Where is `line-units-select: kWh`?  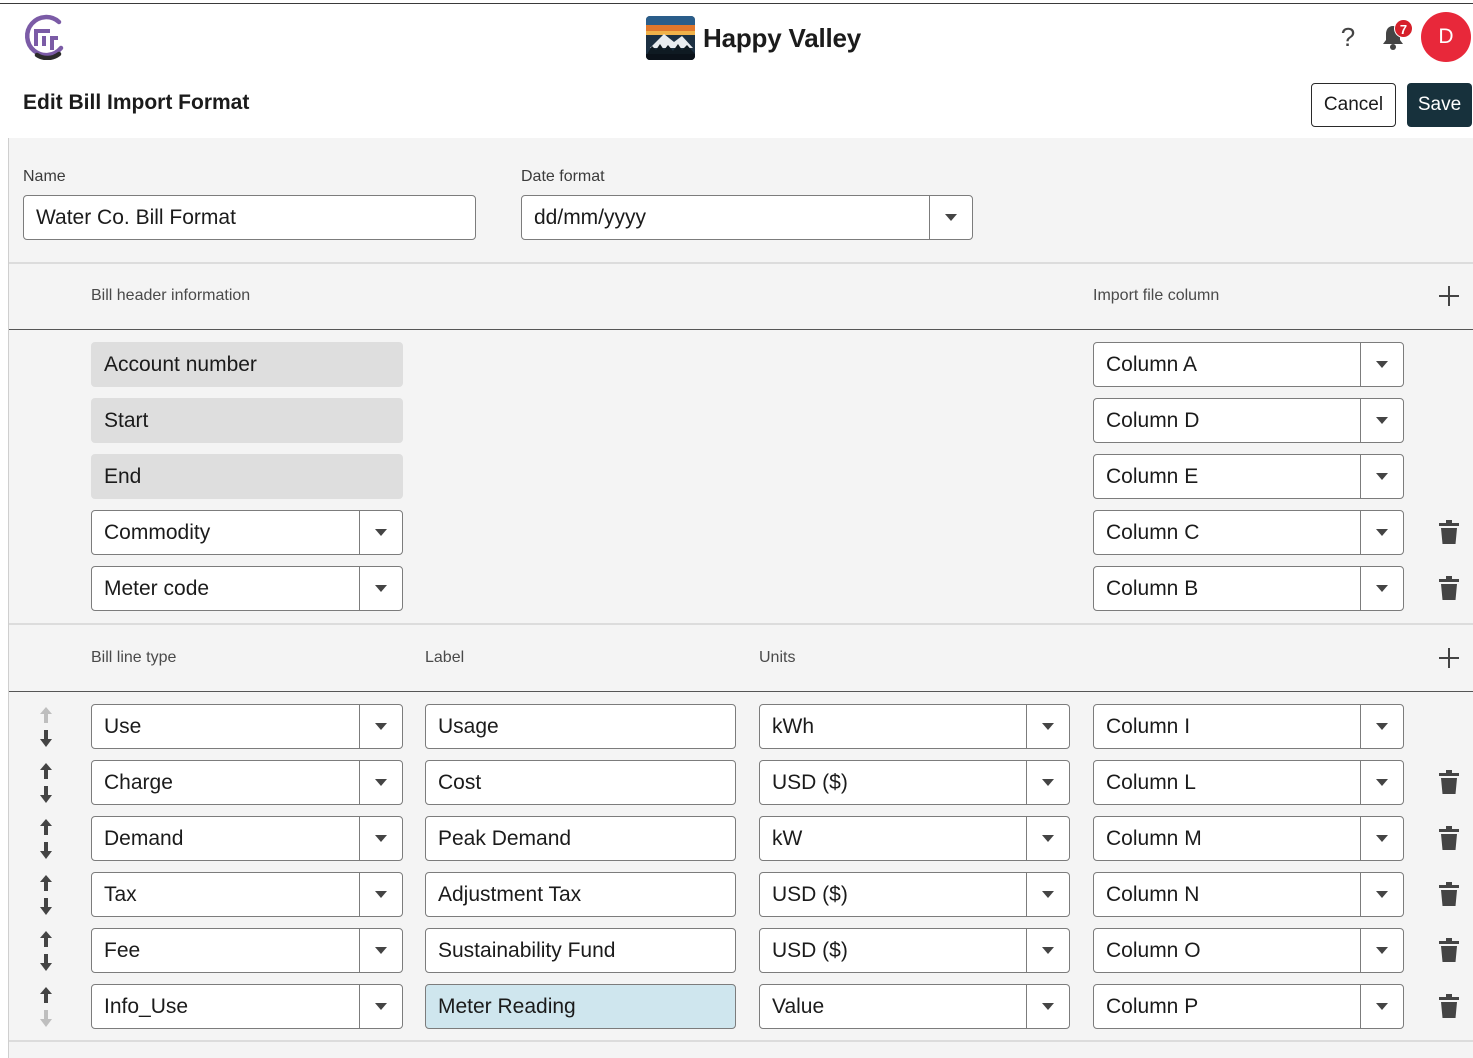 line-units-select: kWh is located at coordinates (914, 726).